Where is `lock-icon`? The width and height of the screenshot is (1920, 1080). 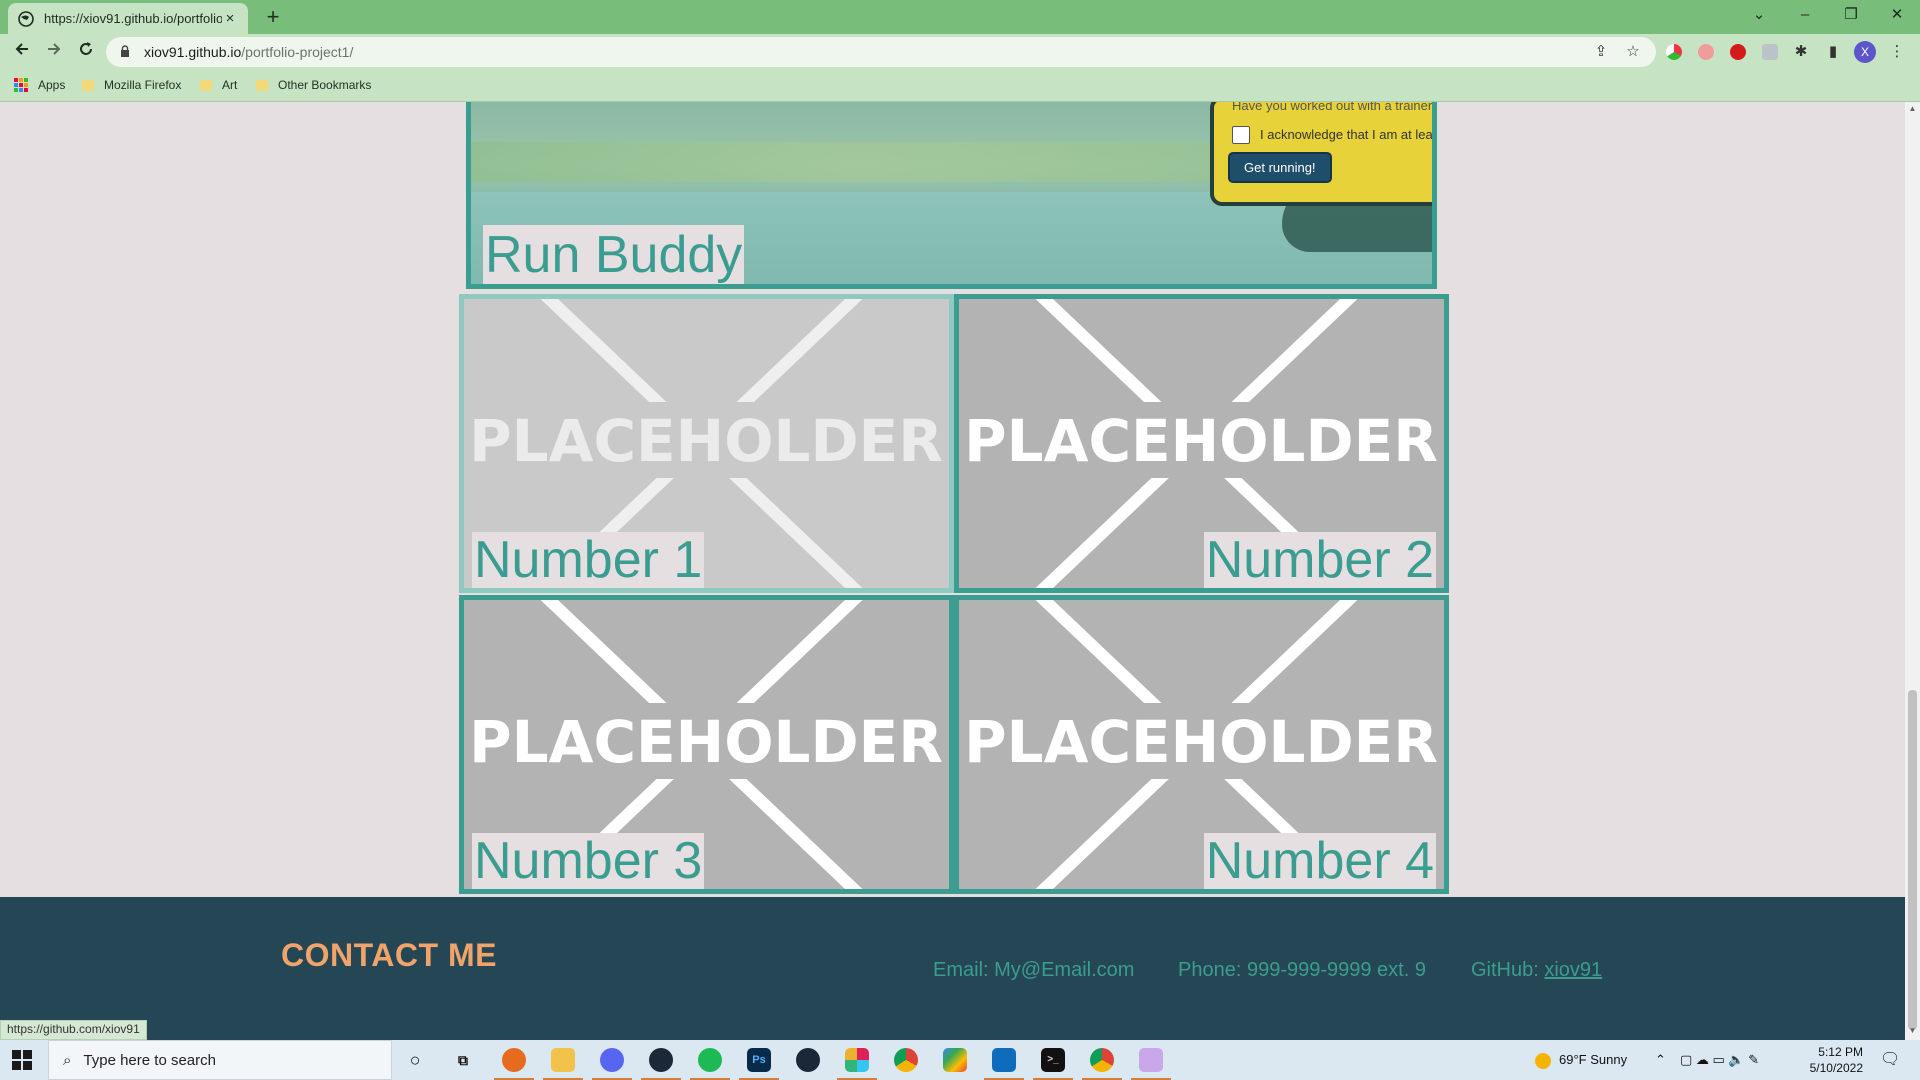
lock-icon is located at coordinates (128, 52).